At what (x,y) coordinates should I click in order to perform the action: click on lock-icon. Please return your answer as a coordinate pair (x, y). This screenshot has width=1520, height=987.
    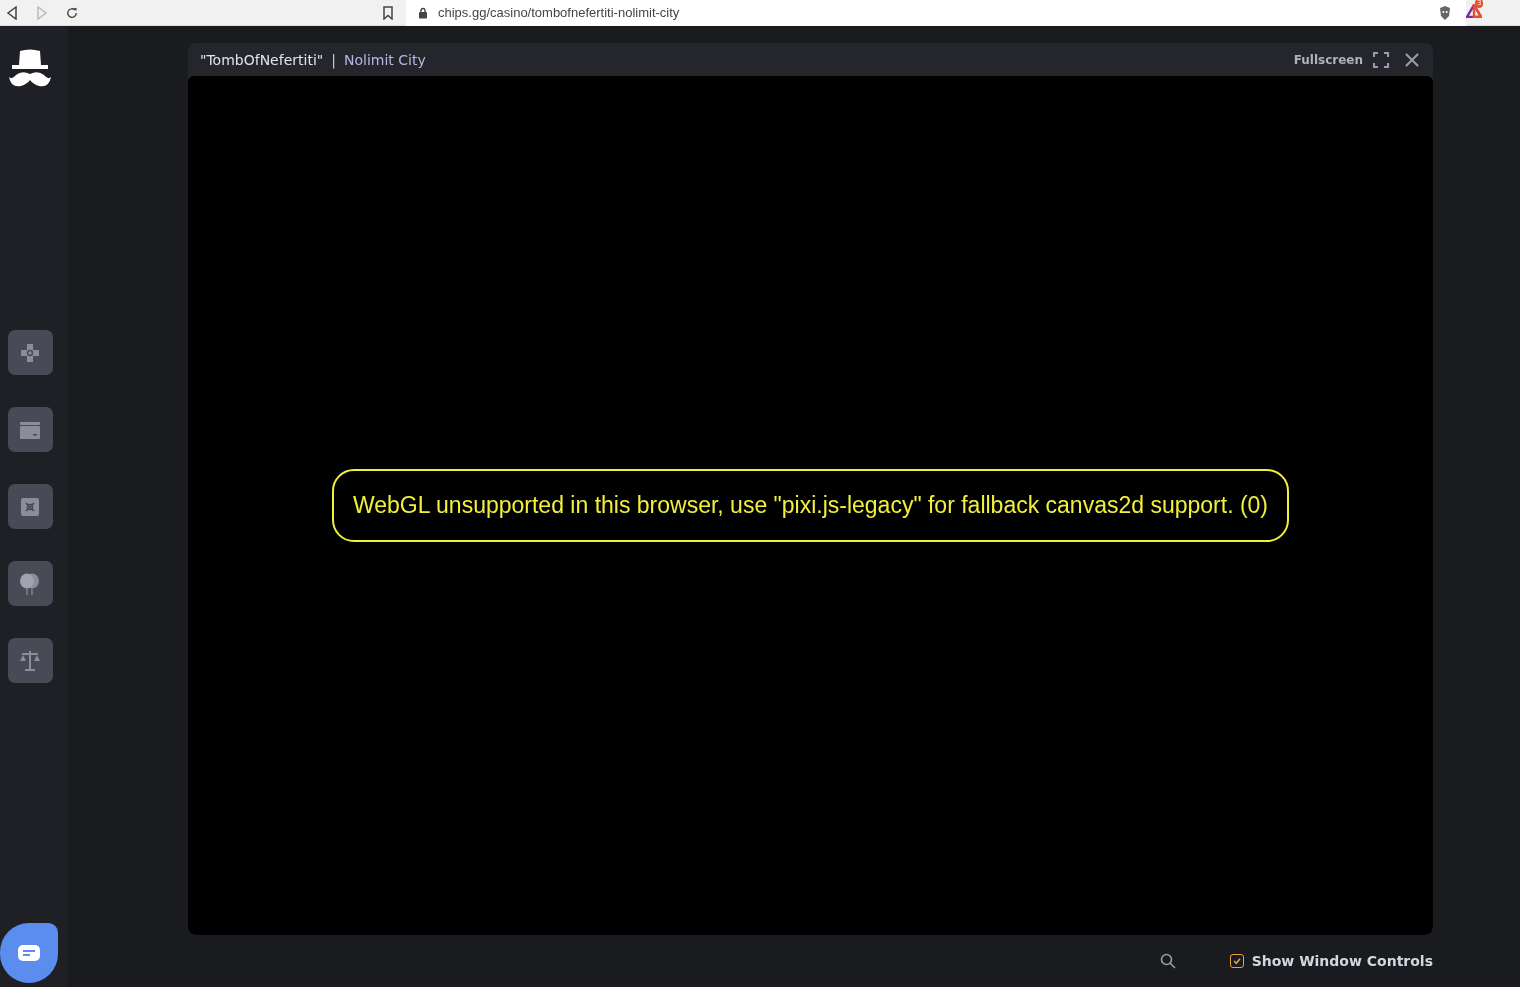
    Looking at the image, I should click on (423, 12).